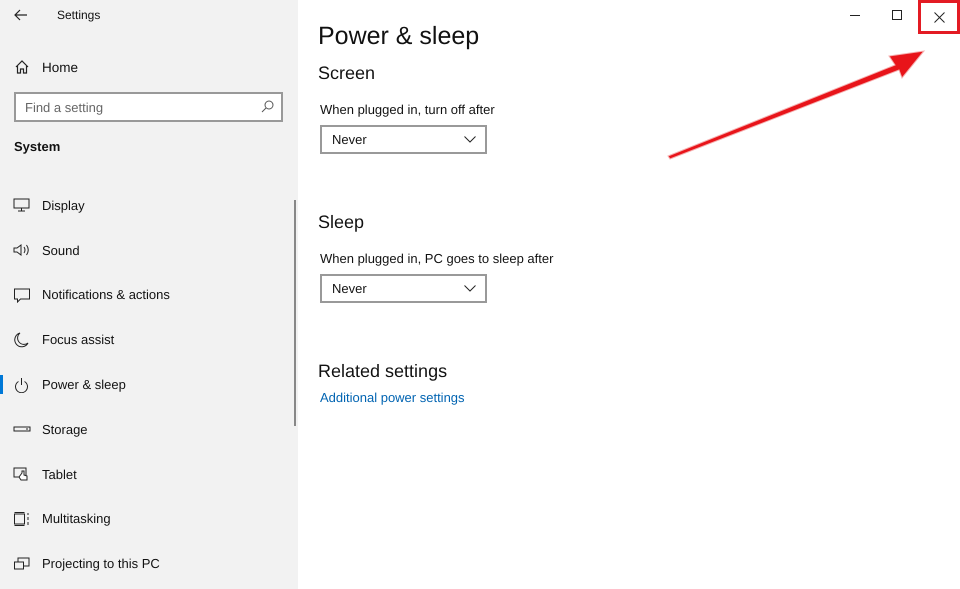 The height and width of the screenshot is (589, 960). Describe the element at coordinates (142, 384) in the screenshot. I see `sidebar-item: Power & sleep` at that location.